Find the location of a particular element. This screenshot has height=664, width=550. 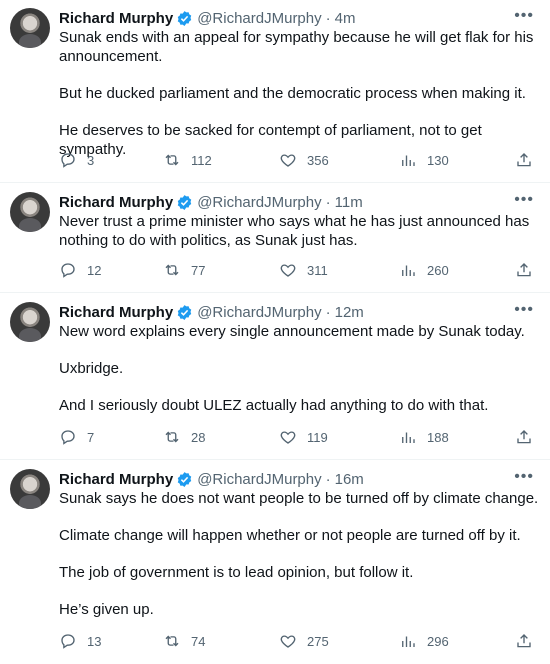

timestamp: 4m is located at coordinates (345, 18).